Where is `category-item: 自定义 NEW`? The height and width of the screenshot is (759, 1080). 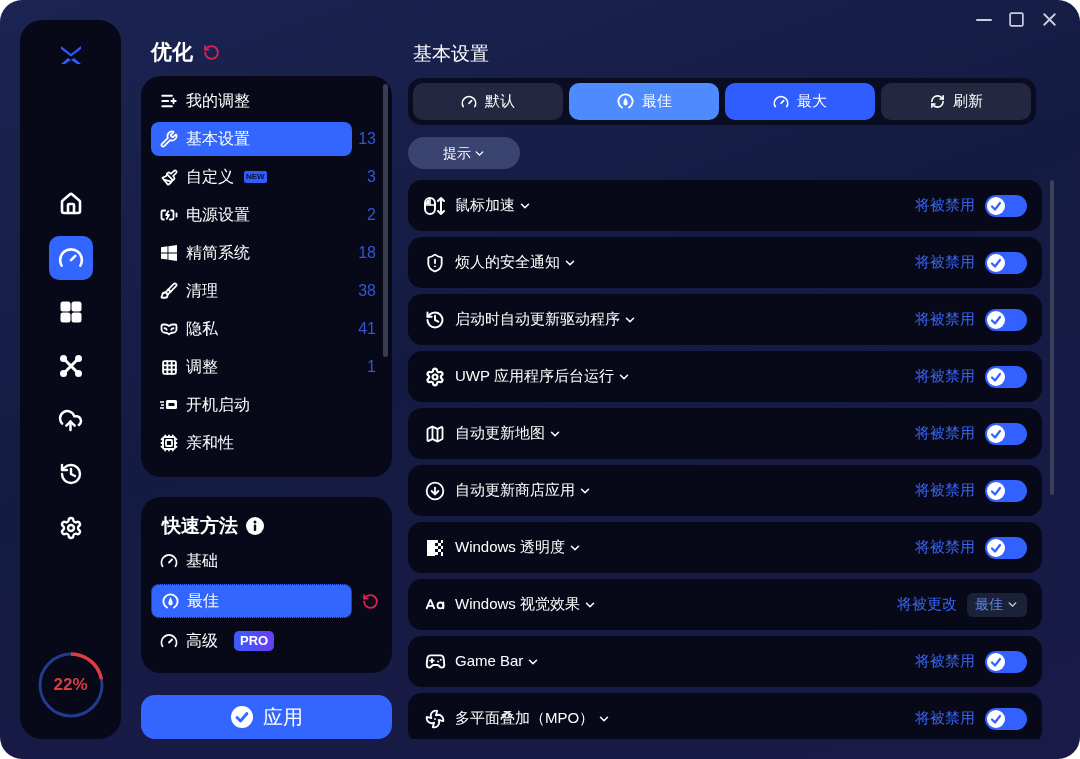 category-item: 自定义 NEW is located at coordinates (251, 177).